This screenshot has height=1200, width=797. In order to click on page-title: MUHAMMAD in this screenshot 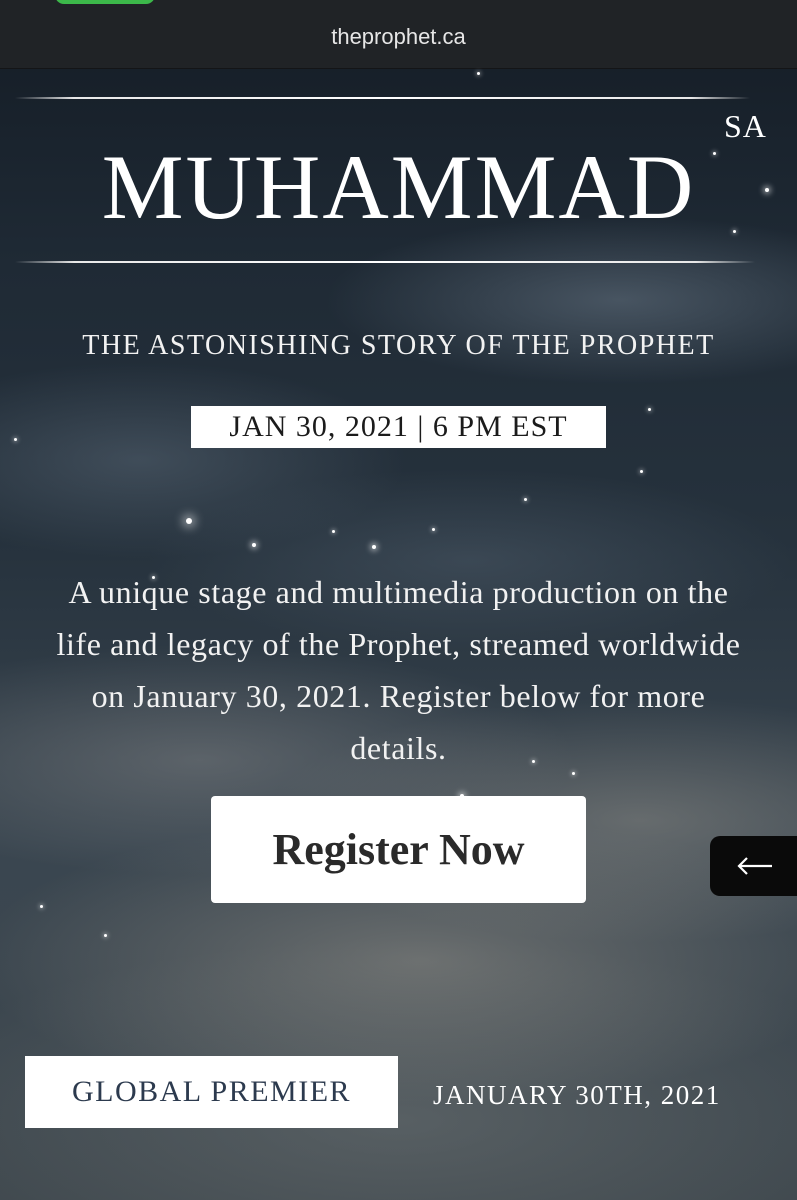, I will do `click(398, 187)`.